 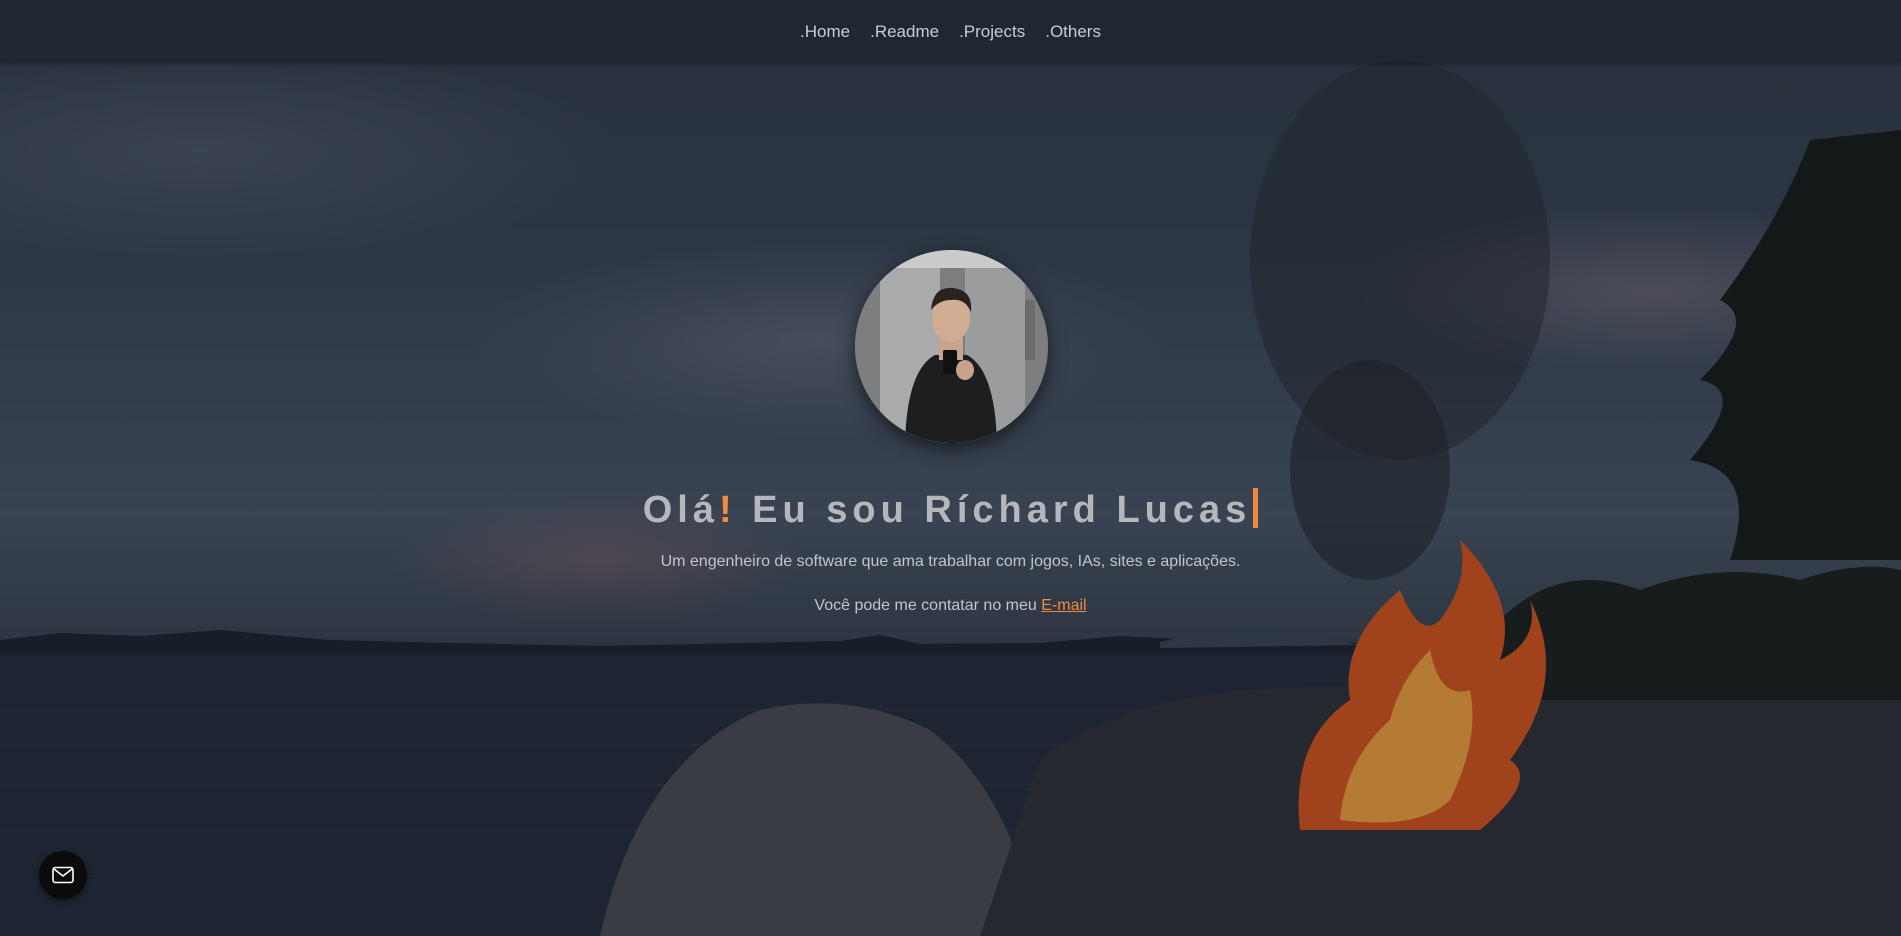 I want to click on profile-photo, so click(x=951, y=346).